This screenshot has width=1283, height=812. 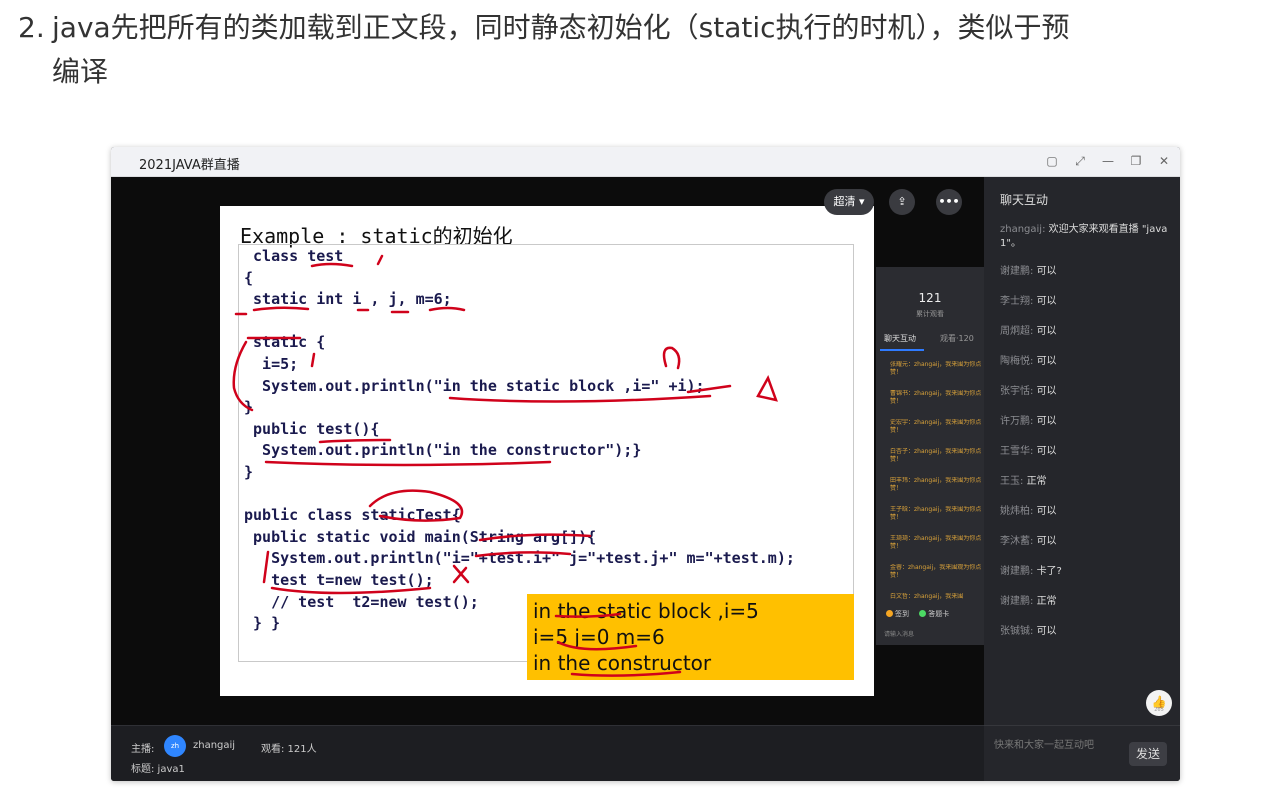 I want to click on chat-message: 王雪华: 可以, so click(x=1088, y=452).